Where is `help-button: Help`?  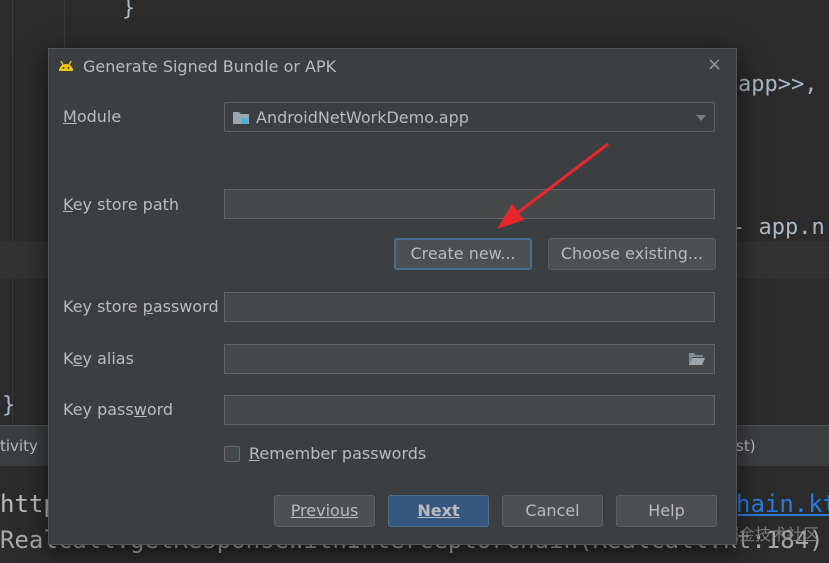
help-button: Help is located at coordinates (666, 511).